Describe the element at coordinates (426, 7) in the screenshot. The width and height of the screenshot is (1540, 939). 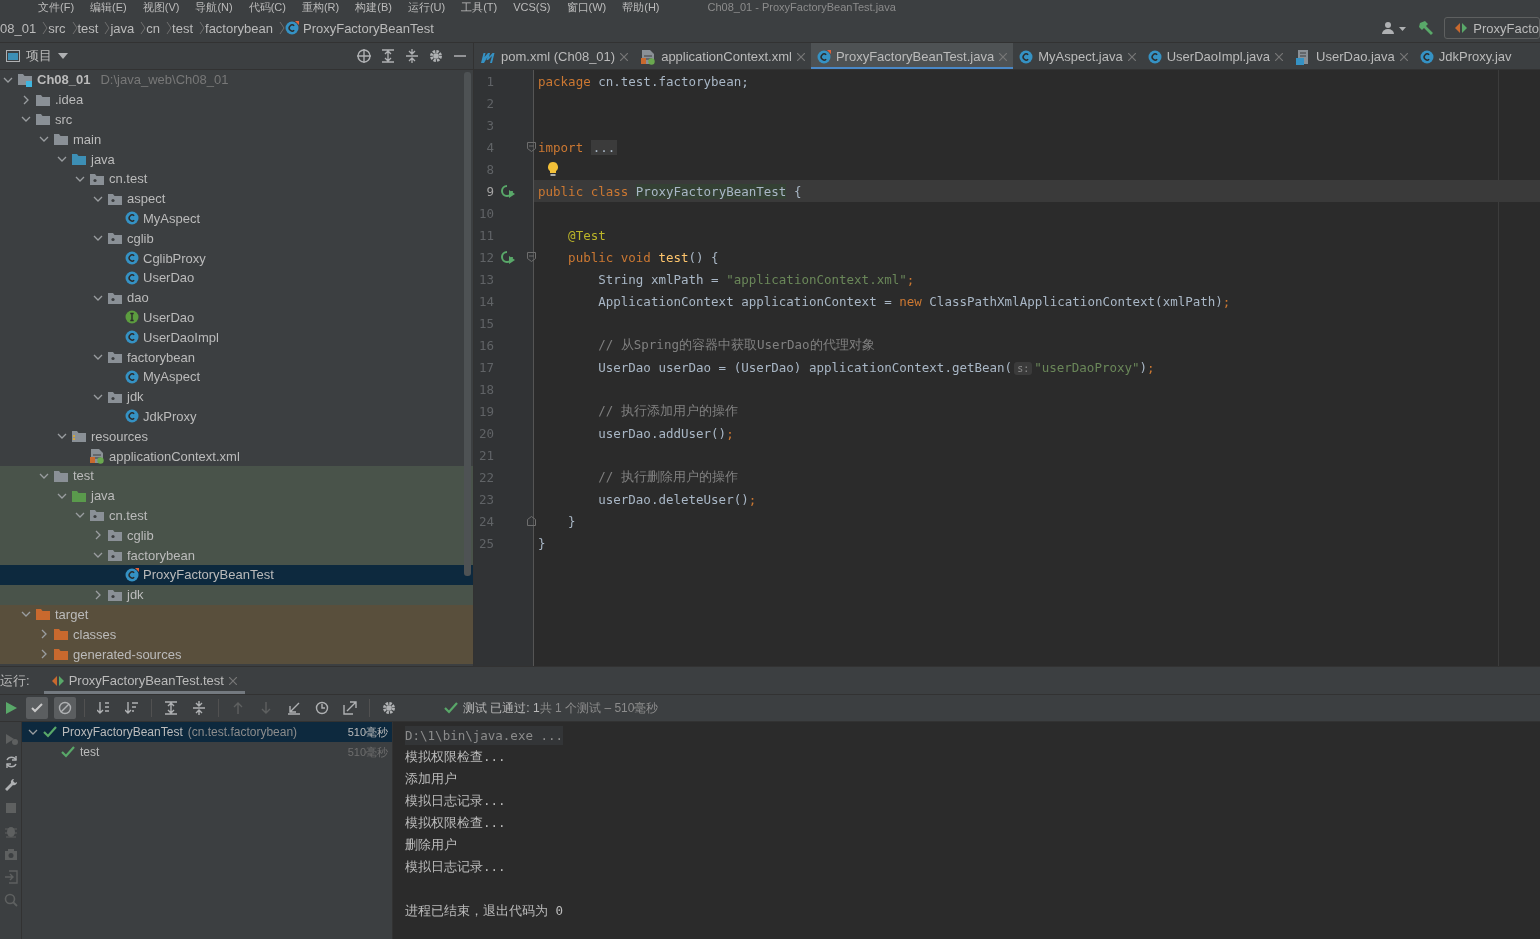
I see `menu-item: 运行(U)` at that location.